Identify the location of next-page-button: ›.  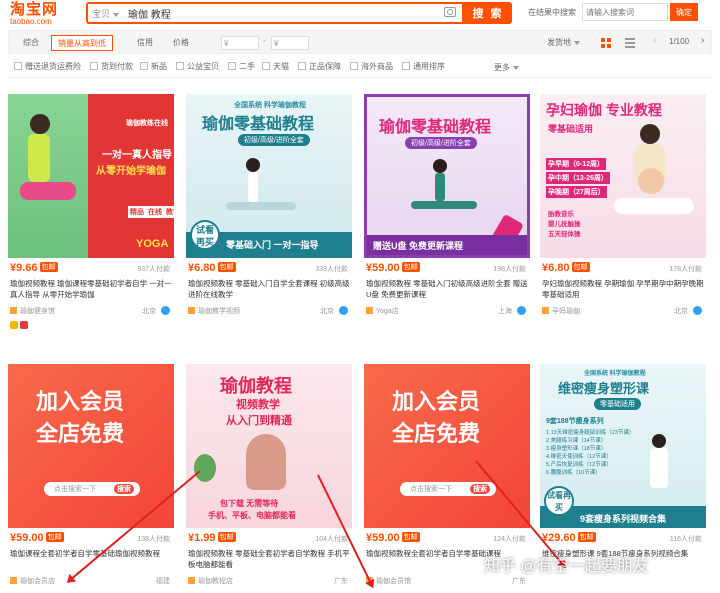
(702, 40).